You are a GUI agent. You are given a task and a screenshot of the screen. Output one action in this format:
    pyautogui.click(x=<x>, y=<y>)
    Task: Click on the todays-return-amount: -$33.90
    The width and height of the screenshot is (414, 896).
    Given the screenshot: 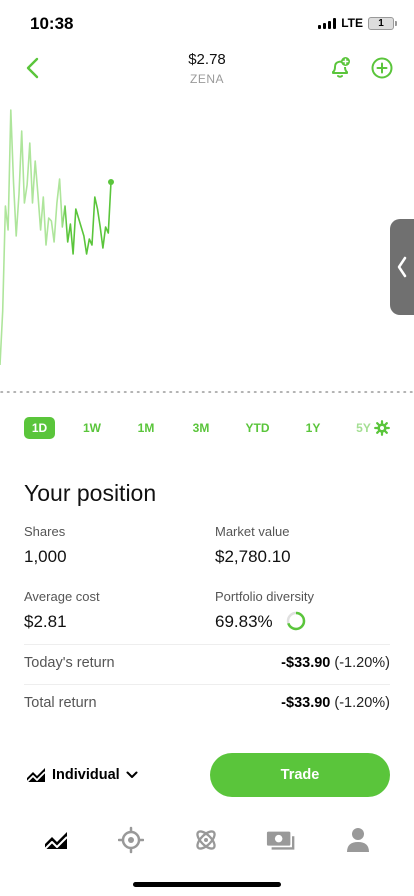 What is the action you would take?
    pyautogui.click(x=306, y=663)
    